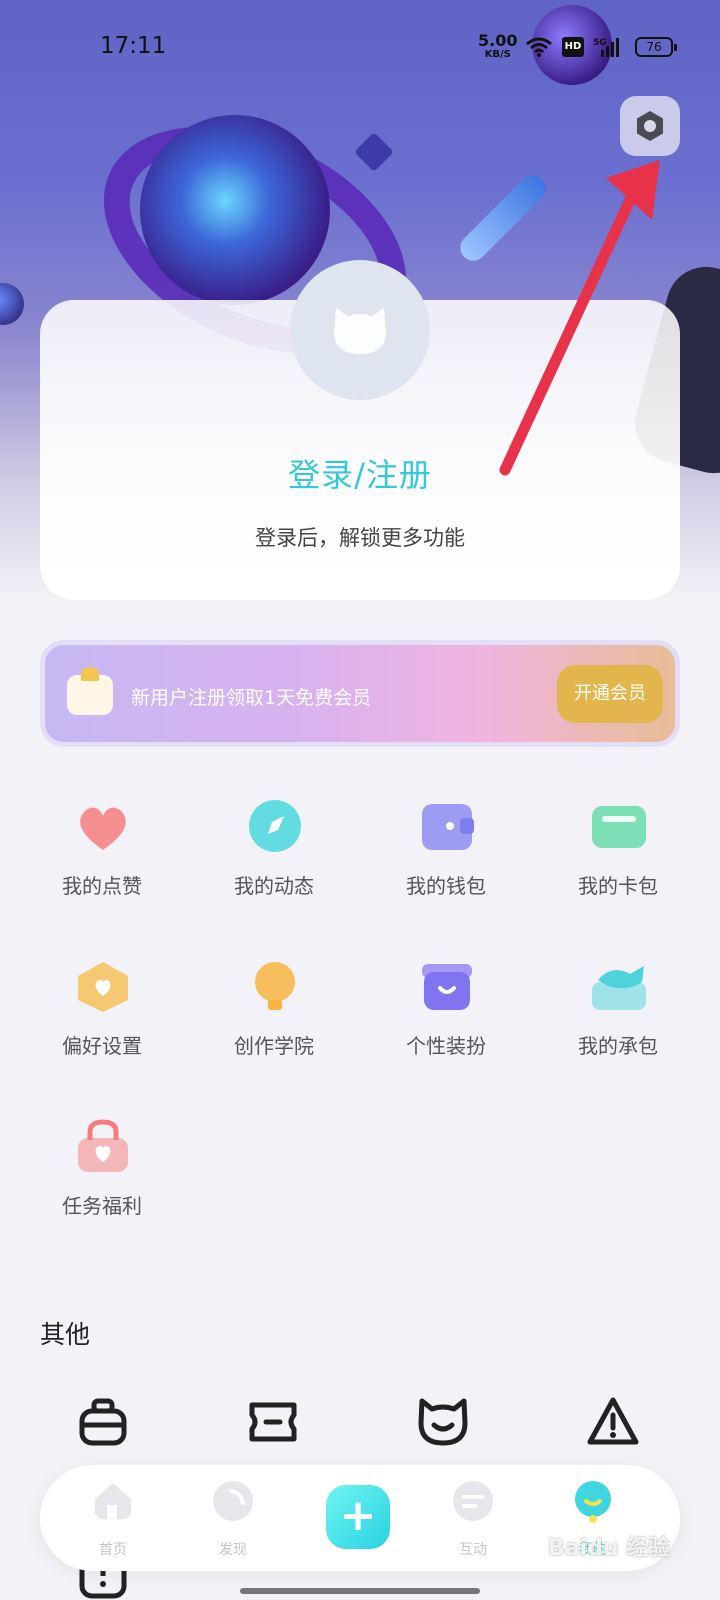  Describe the element at coordinates (102, 1046) in the screenshot. I see `menu-item-label: 偏好设置` at that location.